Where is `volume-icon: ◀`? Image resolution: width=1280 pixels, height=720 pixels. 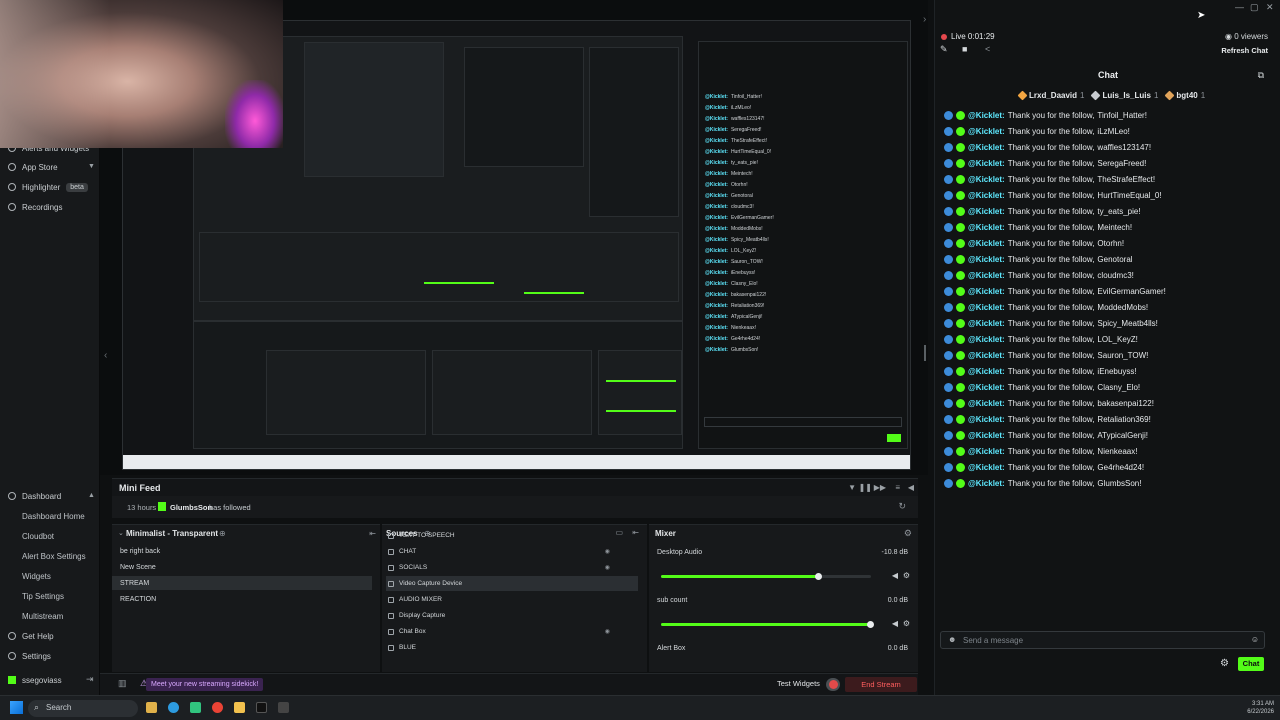
volume-icon: ◀ is located at coordinates (911, 487).